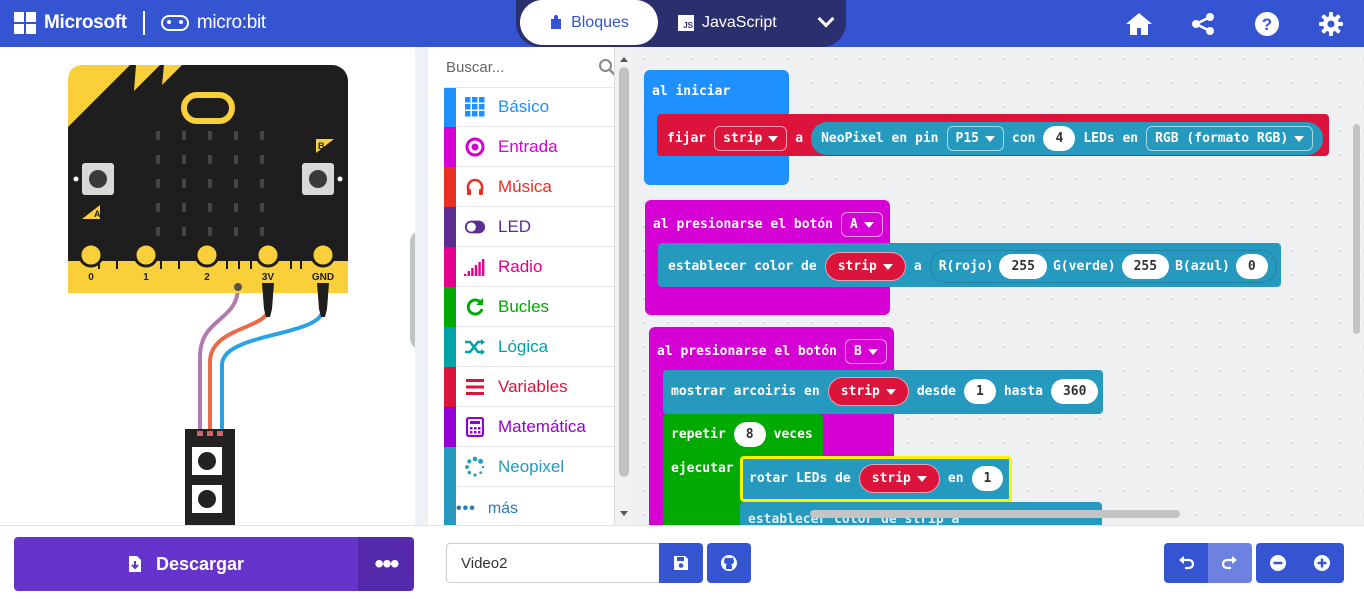 This screenshot has width=1364, height=599. Describe the element at coordinates (1230, 563) in the screenshot. I see `redo-button` at that location.